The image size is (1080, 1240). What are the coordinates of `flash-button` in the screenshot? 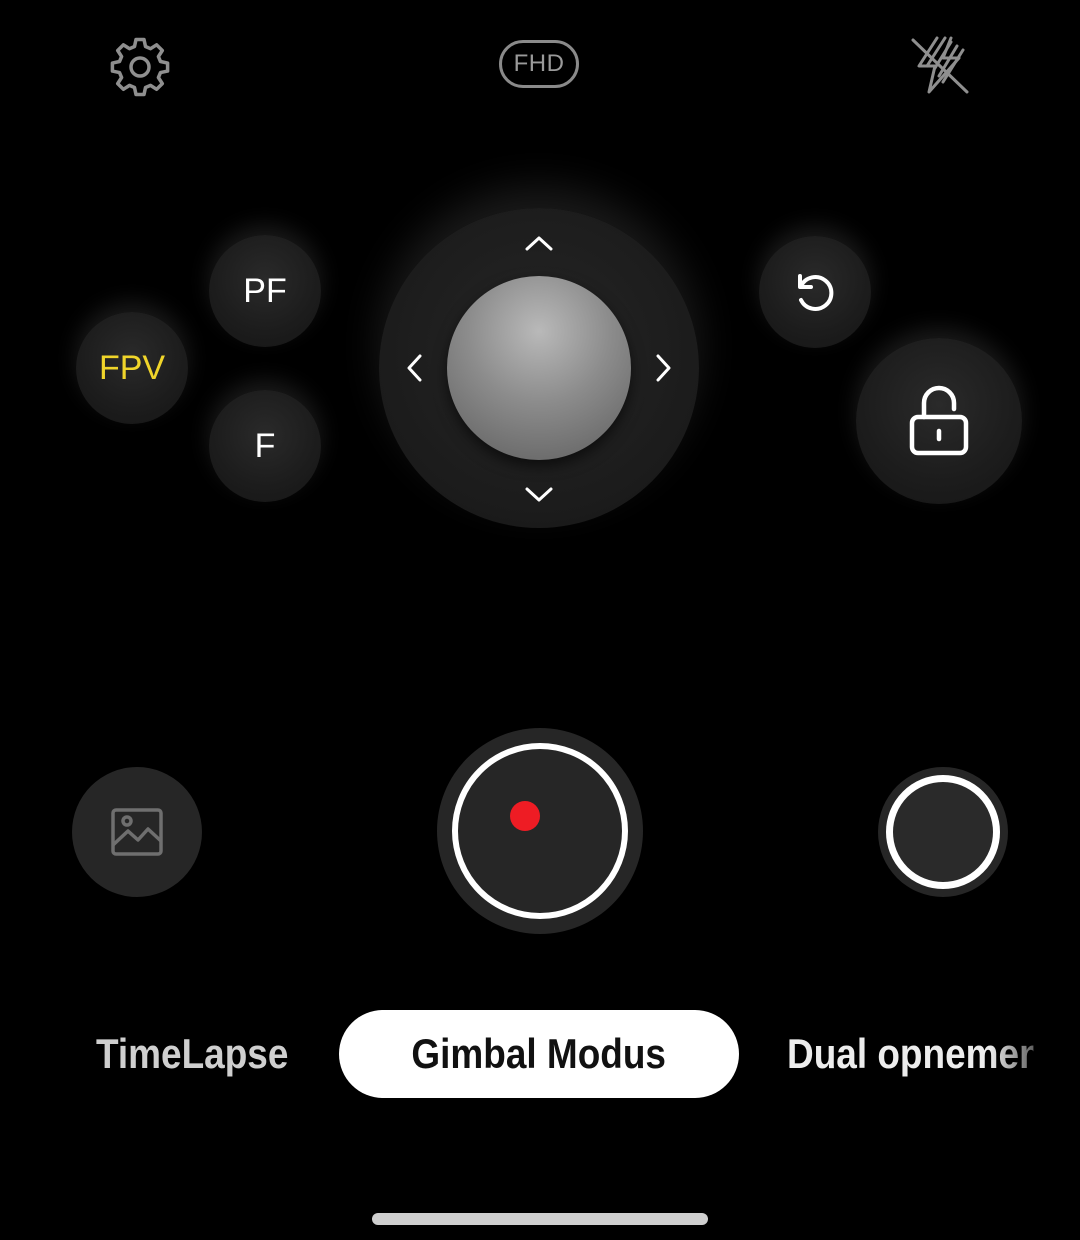 It's located at (940, 65).